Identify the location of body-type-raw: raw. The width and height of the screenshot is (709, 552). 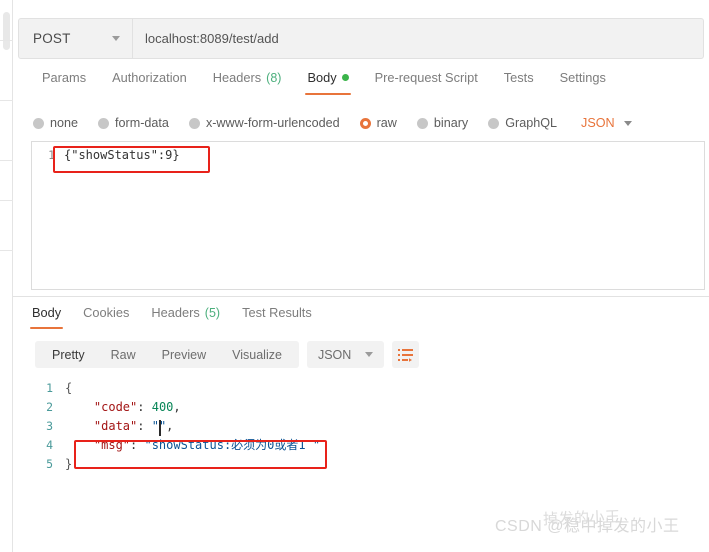
(378, 123).